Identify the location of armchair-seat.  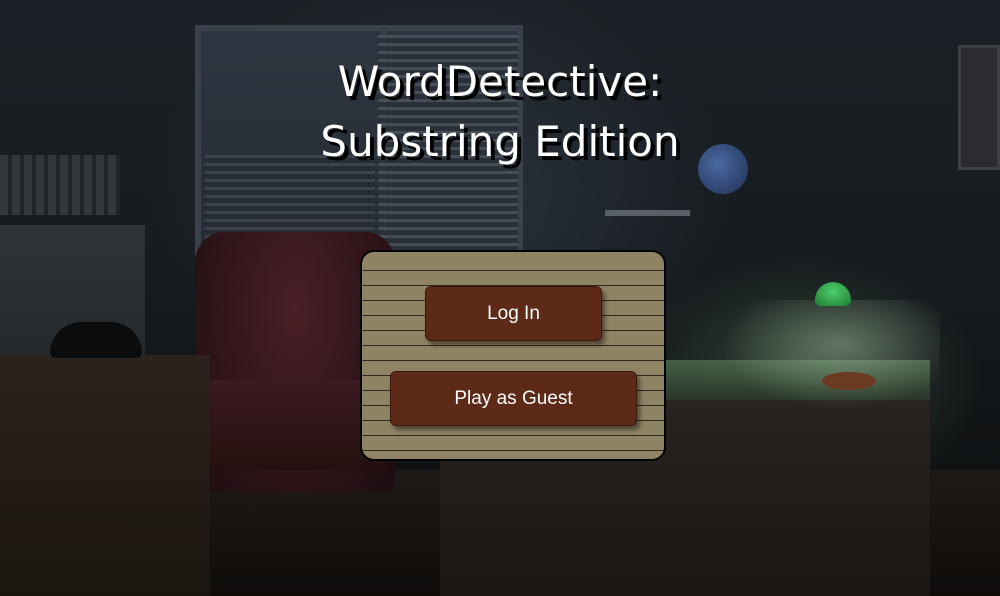
(295, 425).